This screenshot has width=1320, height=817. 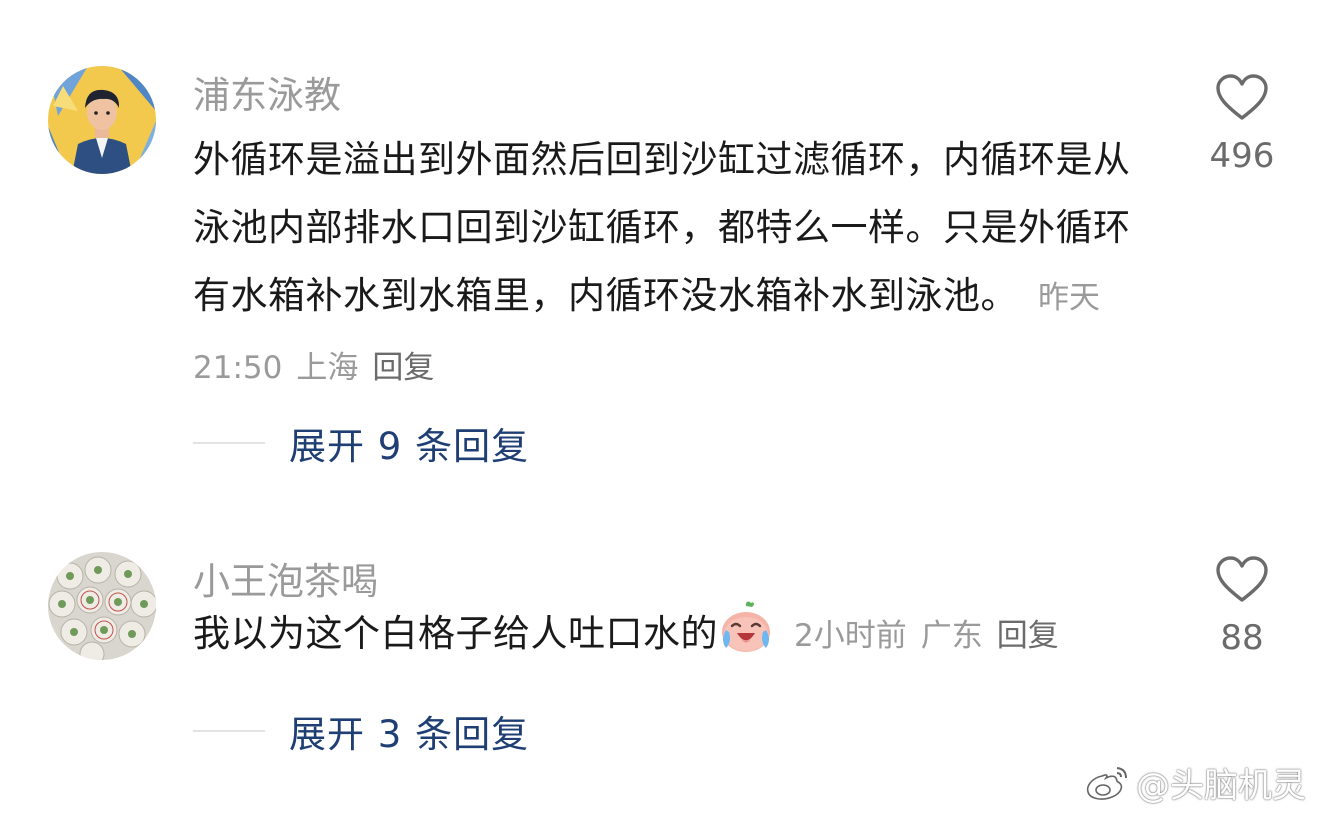 What do you see at coordinates (746, 626) in the screenshot?
I see `laughing-crying-face-icon` at bounding box center [746, 626].